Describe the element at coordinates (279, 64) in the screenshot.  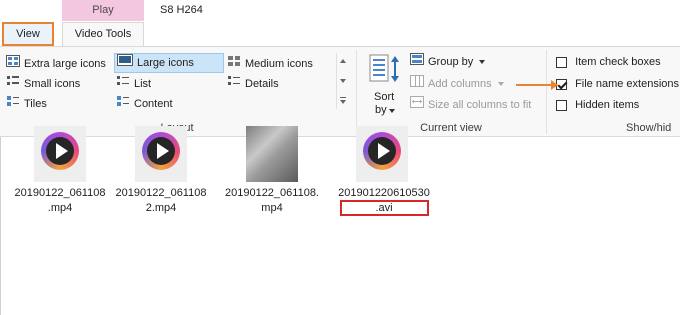
I see `layout-label: Medium icons` at that location.